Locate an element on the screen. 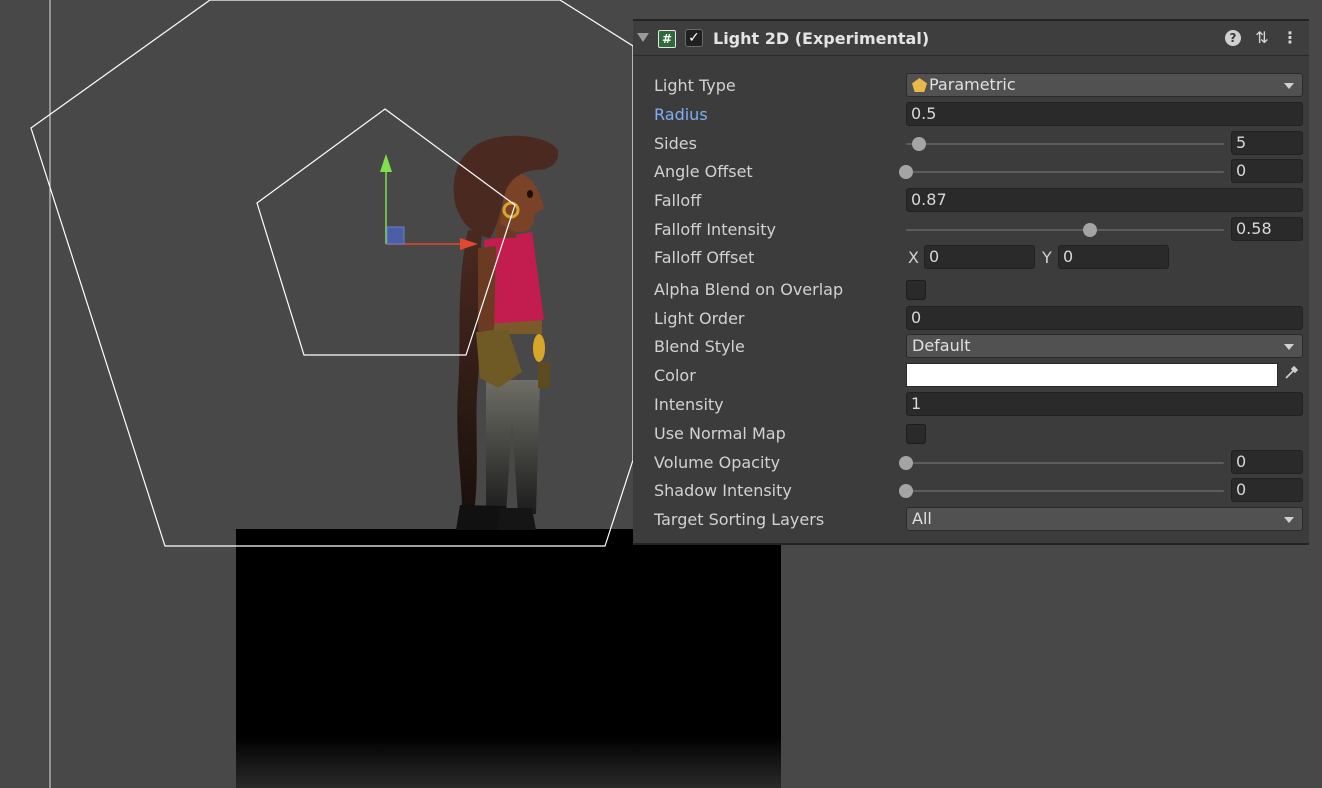 The image size is (1322, 788). foldout-arrow-icon is located at coordinates (643, 37).